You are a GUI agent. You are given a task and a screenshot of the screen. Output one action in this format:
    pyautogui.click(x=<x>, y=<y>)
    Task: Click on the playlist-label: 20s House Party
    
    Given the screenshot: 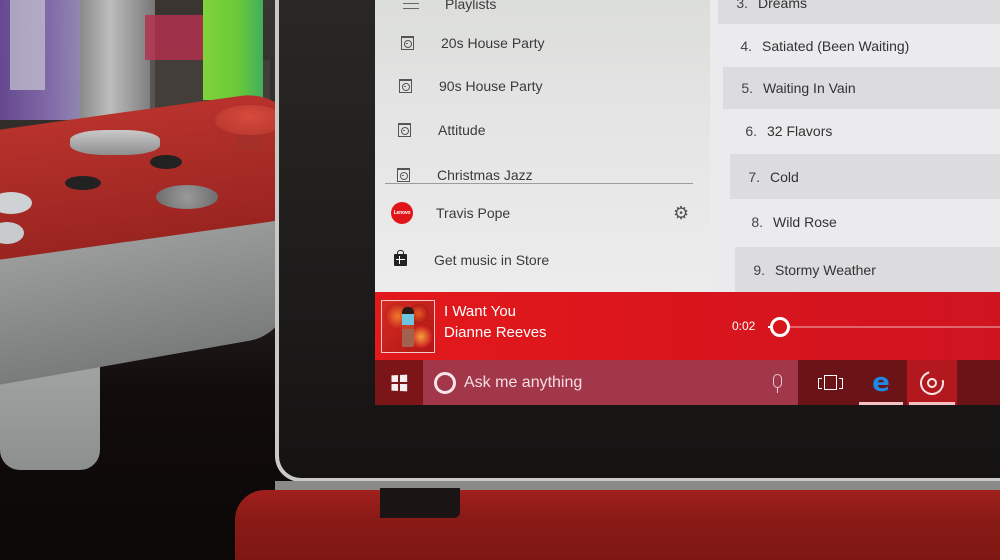 What is the action you would take?
    pyautogui.click(x=493, y=43)
    